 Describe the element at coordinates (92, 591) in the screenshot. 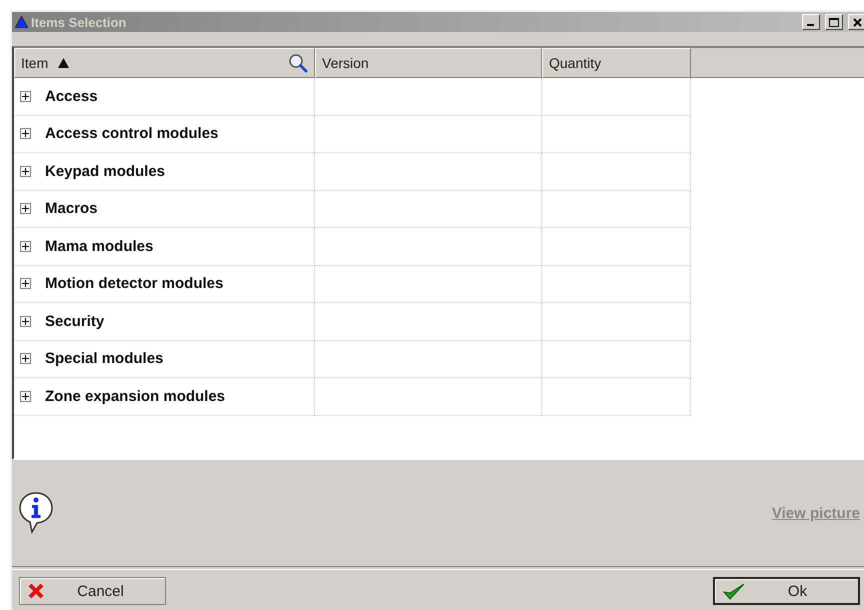

I see `cancel-button: Cancel` at that location.